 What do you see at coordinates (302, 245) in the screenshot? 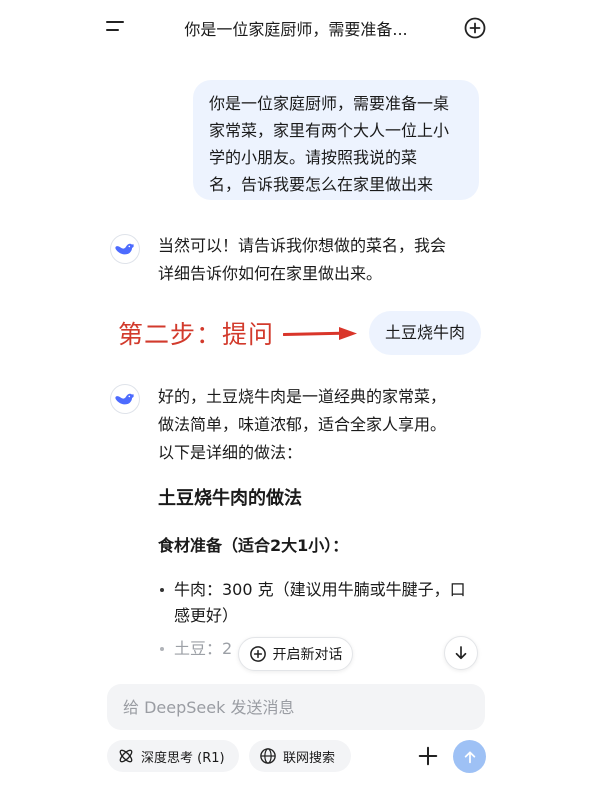
I see `message-line: 当然可以！请告诉我你想做的菜名，我会` at bounding box center [302, 245].